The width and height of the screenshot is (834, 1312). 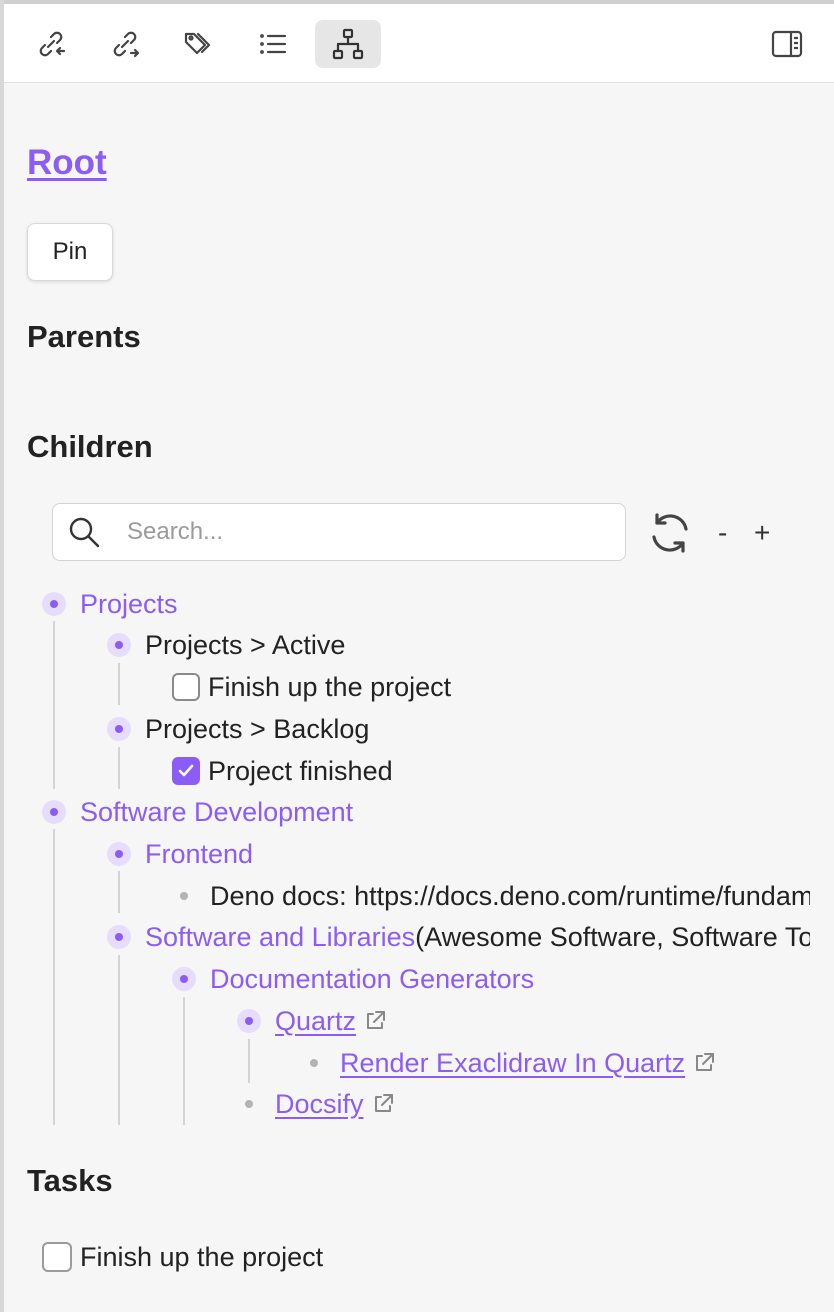 I want to click on outline-button, so click(x=273, y=44).